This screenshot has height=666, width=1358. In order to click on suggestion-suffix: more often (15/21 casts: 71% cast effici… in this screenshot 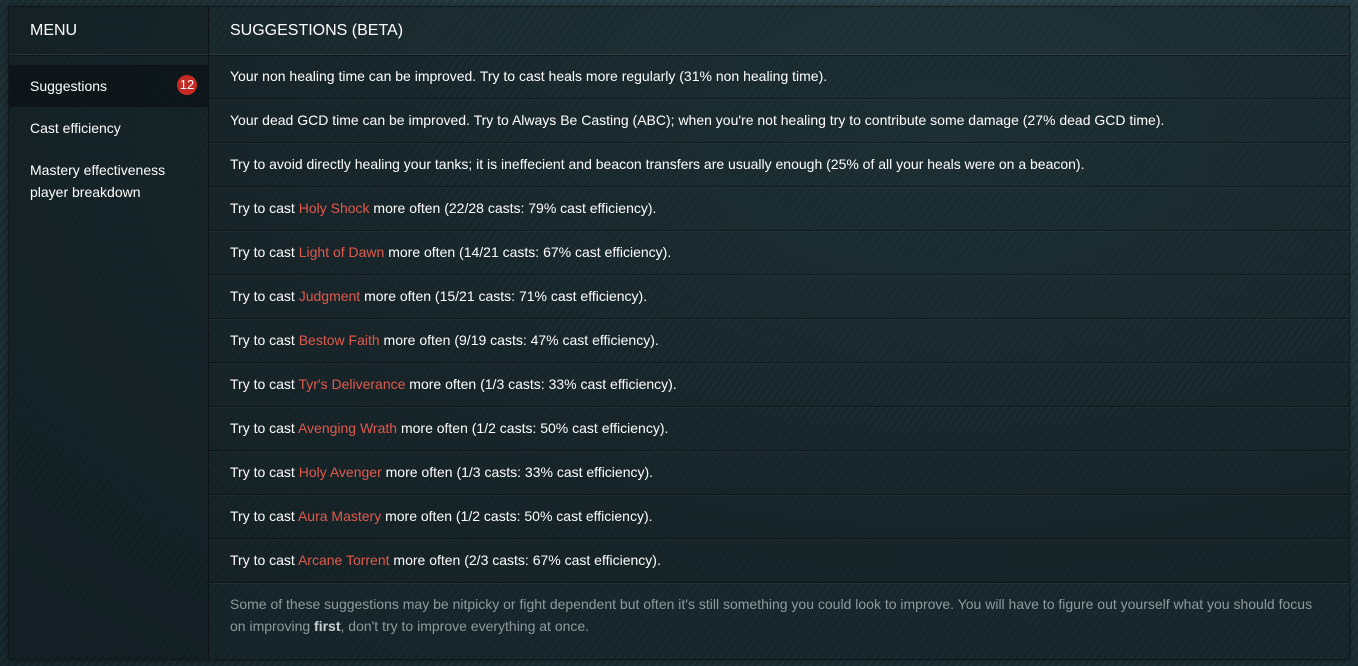, I will do `click(504, 296)`.